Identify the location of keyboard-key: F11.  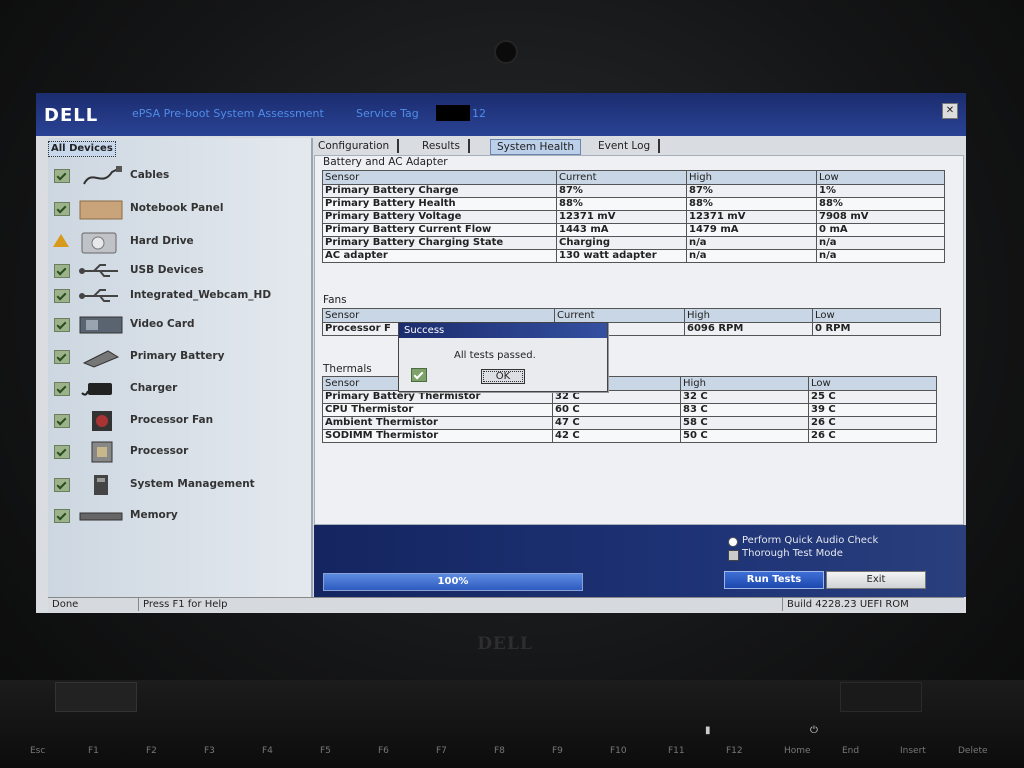
(676, 751).